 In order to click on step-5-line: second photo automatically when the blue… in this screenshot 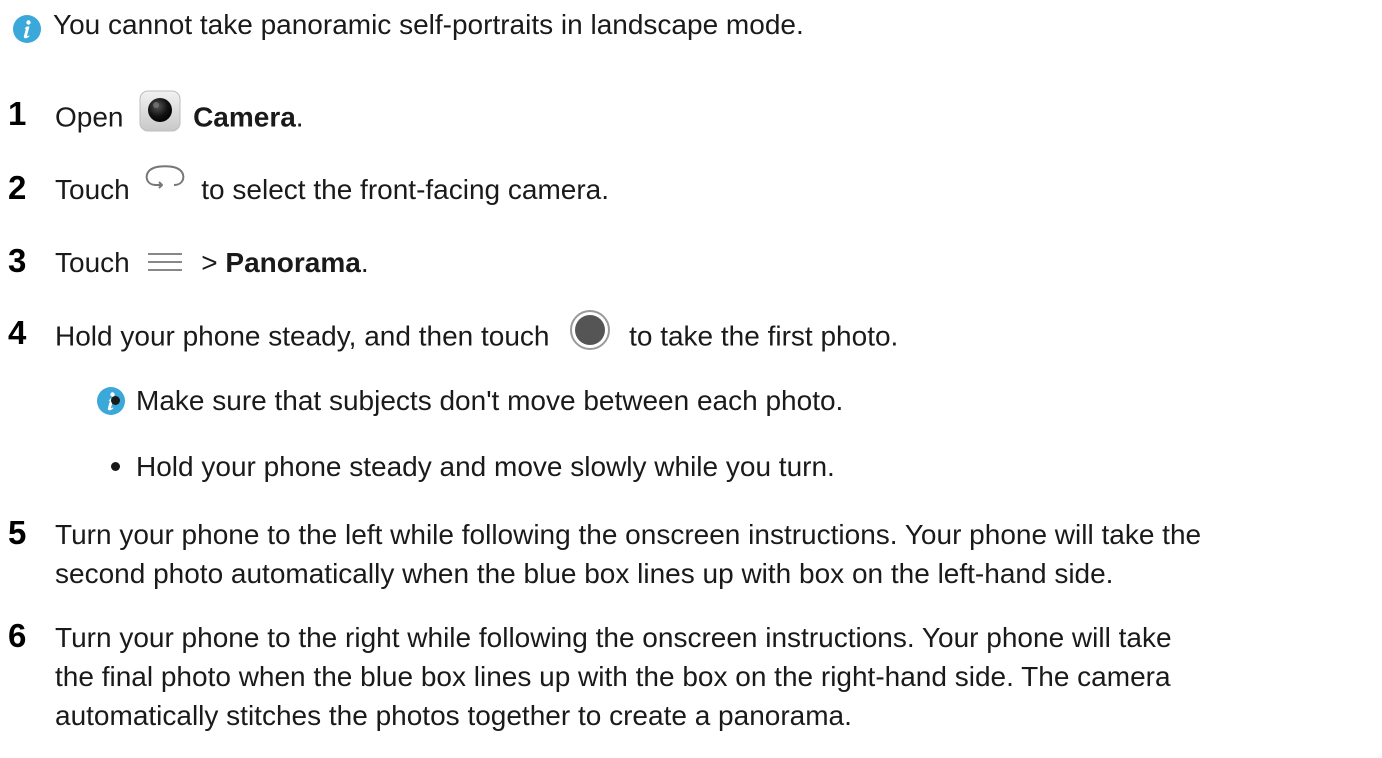, I will do `click(584, 573)`.